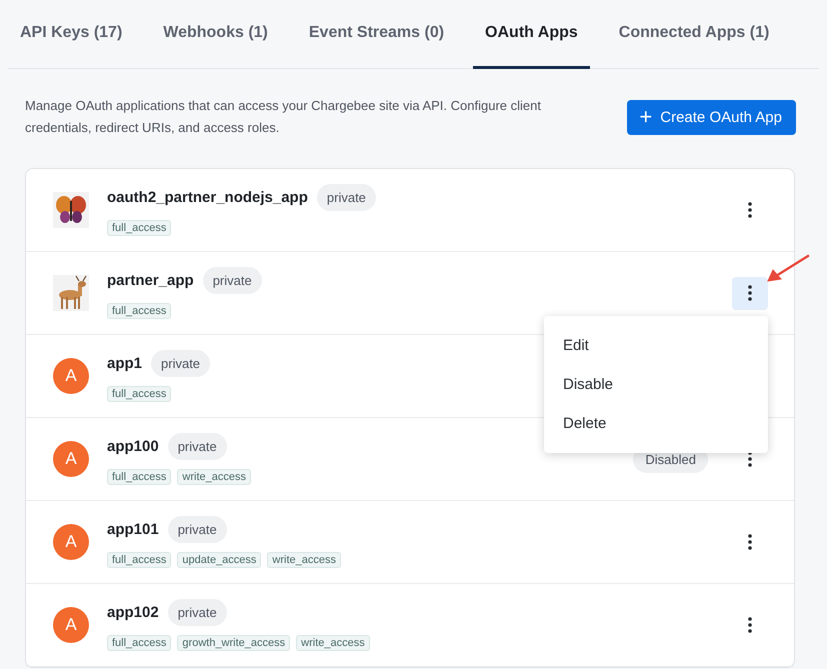 The image size is (827, 669). I want to click on menu-item: Edit, so click(656, 345).